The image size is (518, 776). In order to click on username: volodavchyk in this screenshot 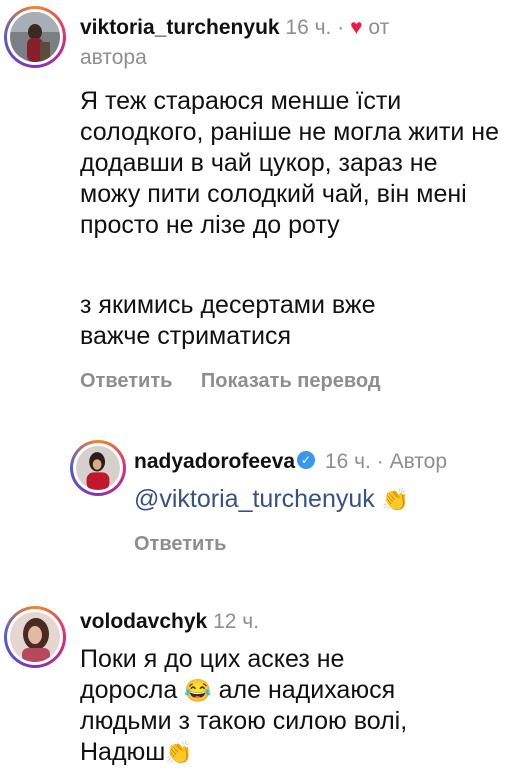, I will do `click(143, 621)`.